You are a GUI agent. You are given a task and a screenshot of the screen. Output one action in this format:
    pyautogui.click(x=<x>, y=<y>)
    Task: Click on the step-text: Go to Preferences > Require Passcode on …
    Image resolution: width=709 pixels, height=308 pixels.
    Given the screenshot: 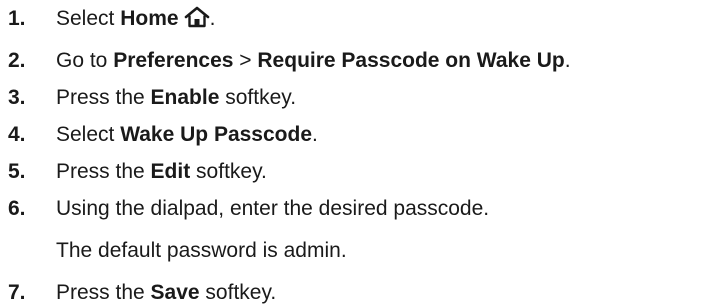 What is the action you would take?
    pyautogui.click(x=313, y=61)
    